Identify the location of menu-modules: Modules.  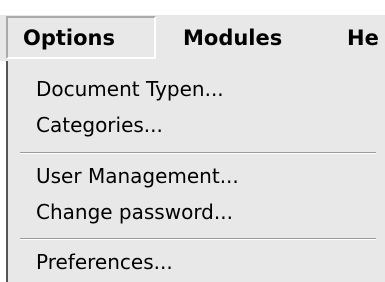
(232, 38).